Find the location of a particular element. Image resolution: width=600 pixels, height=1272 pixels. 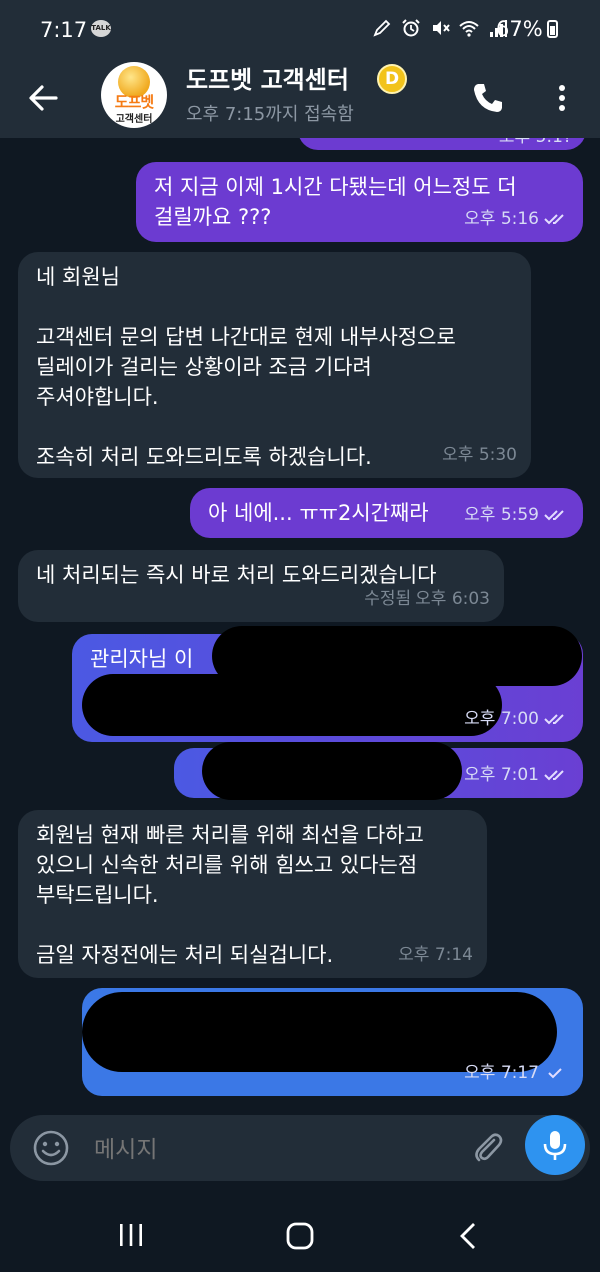

back-arrow-icon is located at coordinates (44, 98).